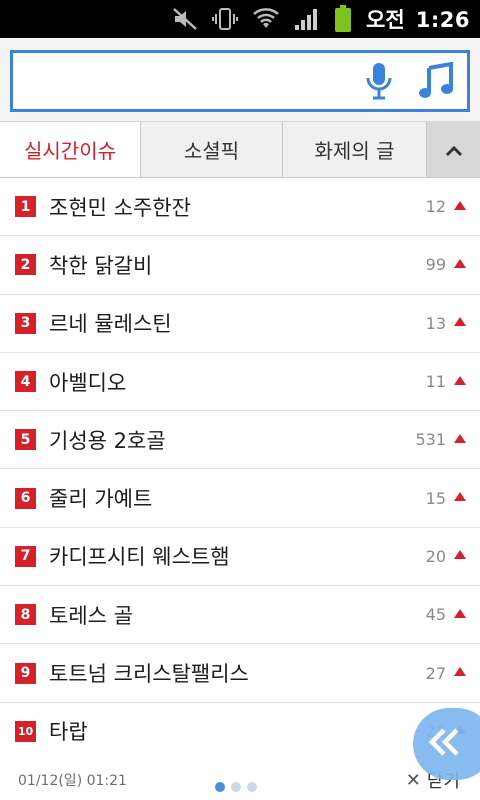 The image size is (480, 800). I want to click on list-item: 6 줄리 가예트 15, so click(240, 498).